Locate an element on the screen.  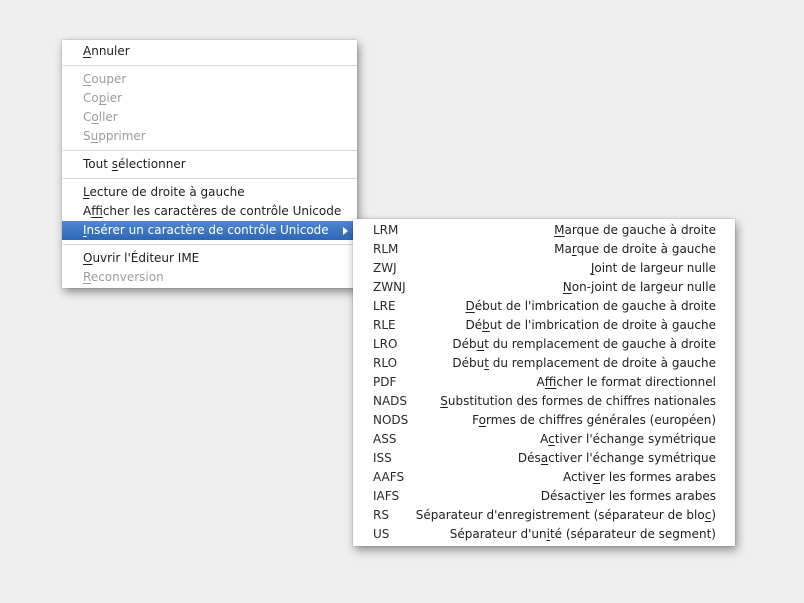
menu-item-ouvrir-l-editeur-ime: Ouvrir l'Éditeur IME is located at coordinates (209, 258).